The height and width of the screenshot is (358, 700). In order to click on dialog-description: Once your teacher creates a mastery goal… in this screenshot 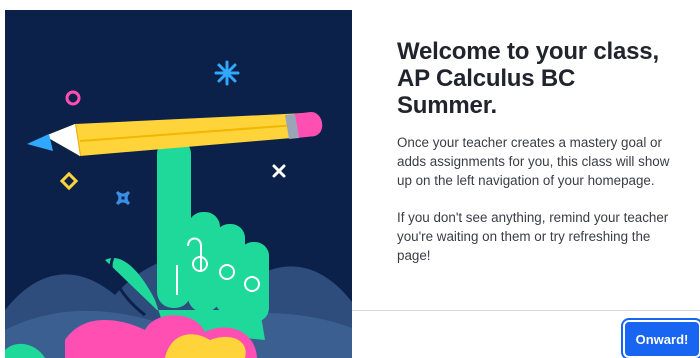, I will do `click(533, 161)`.